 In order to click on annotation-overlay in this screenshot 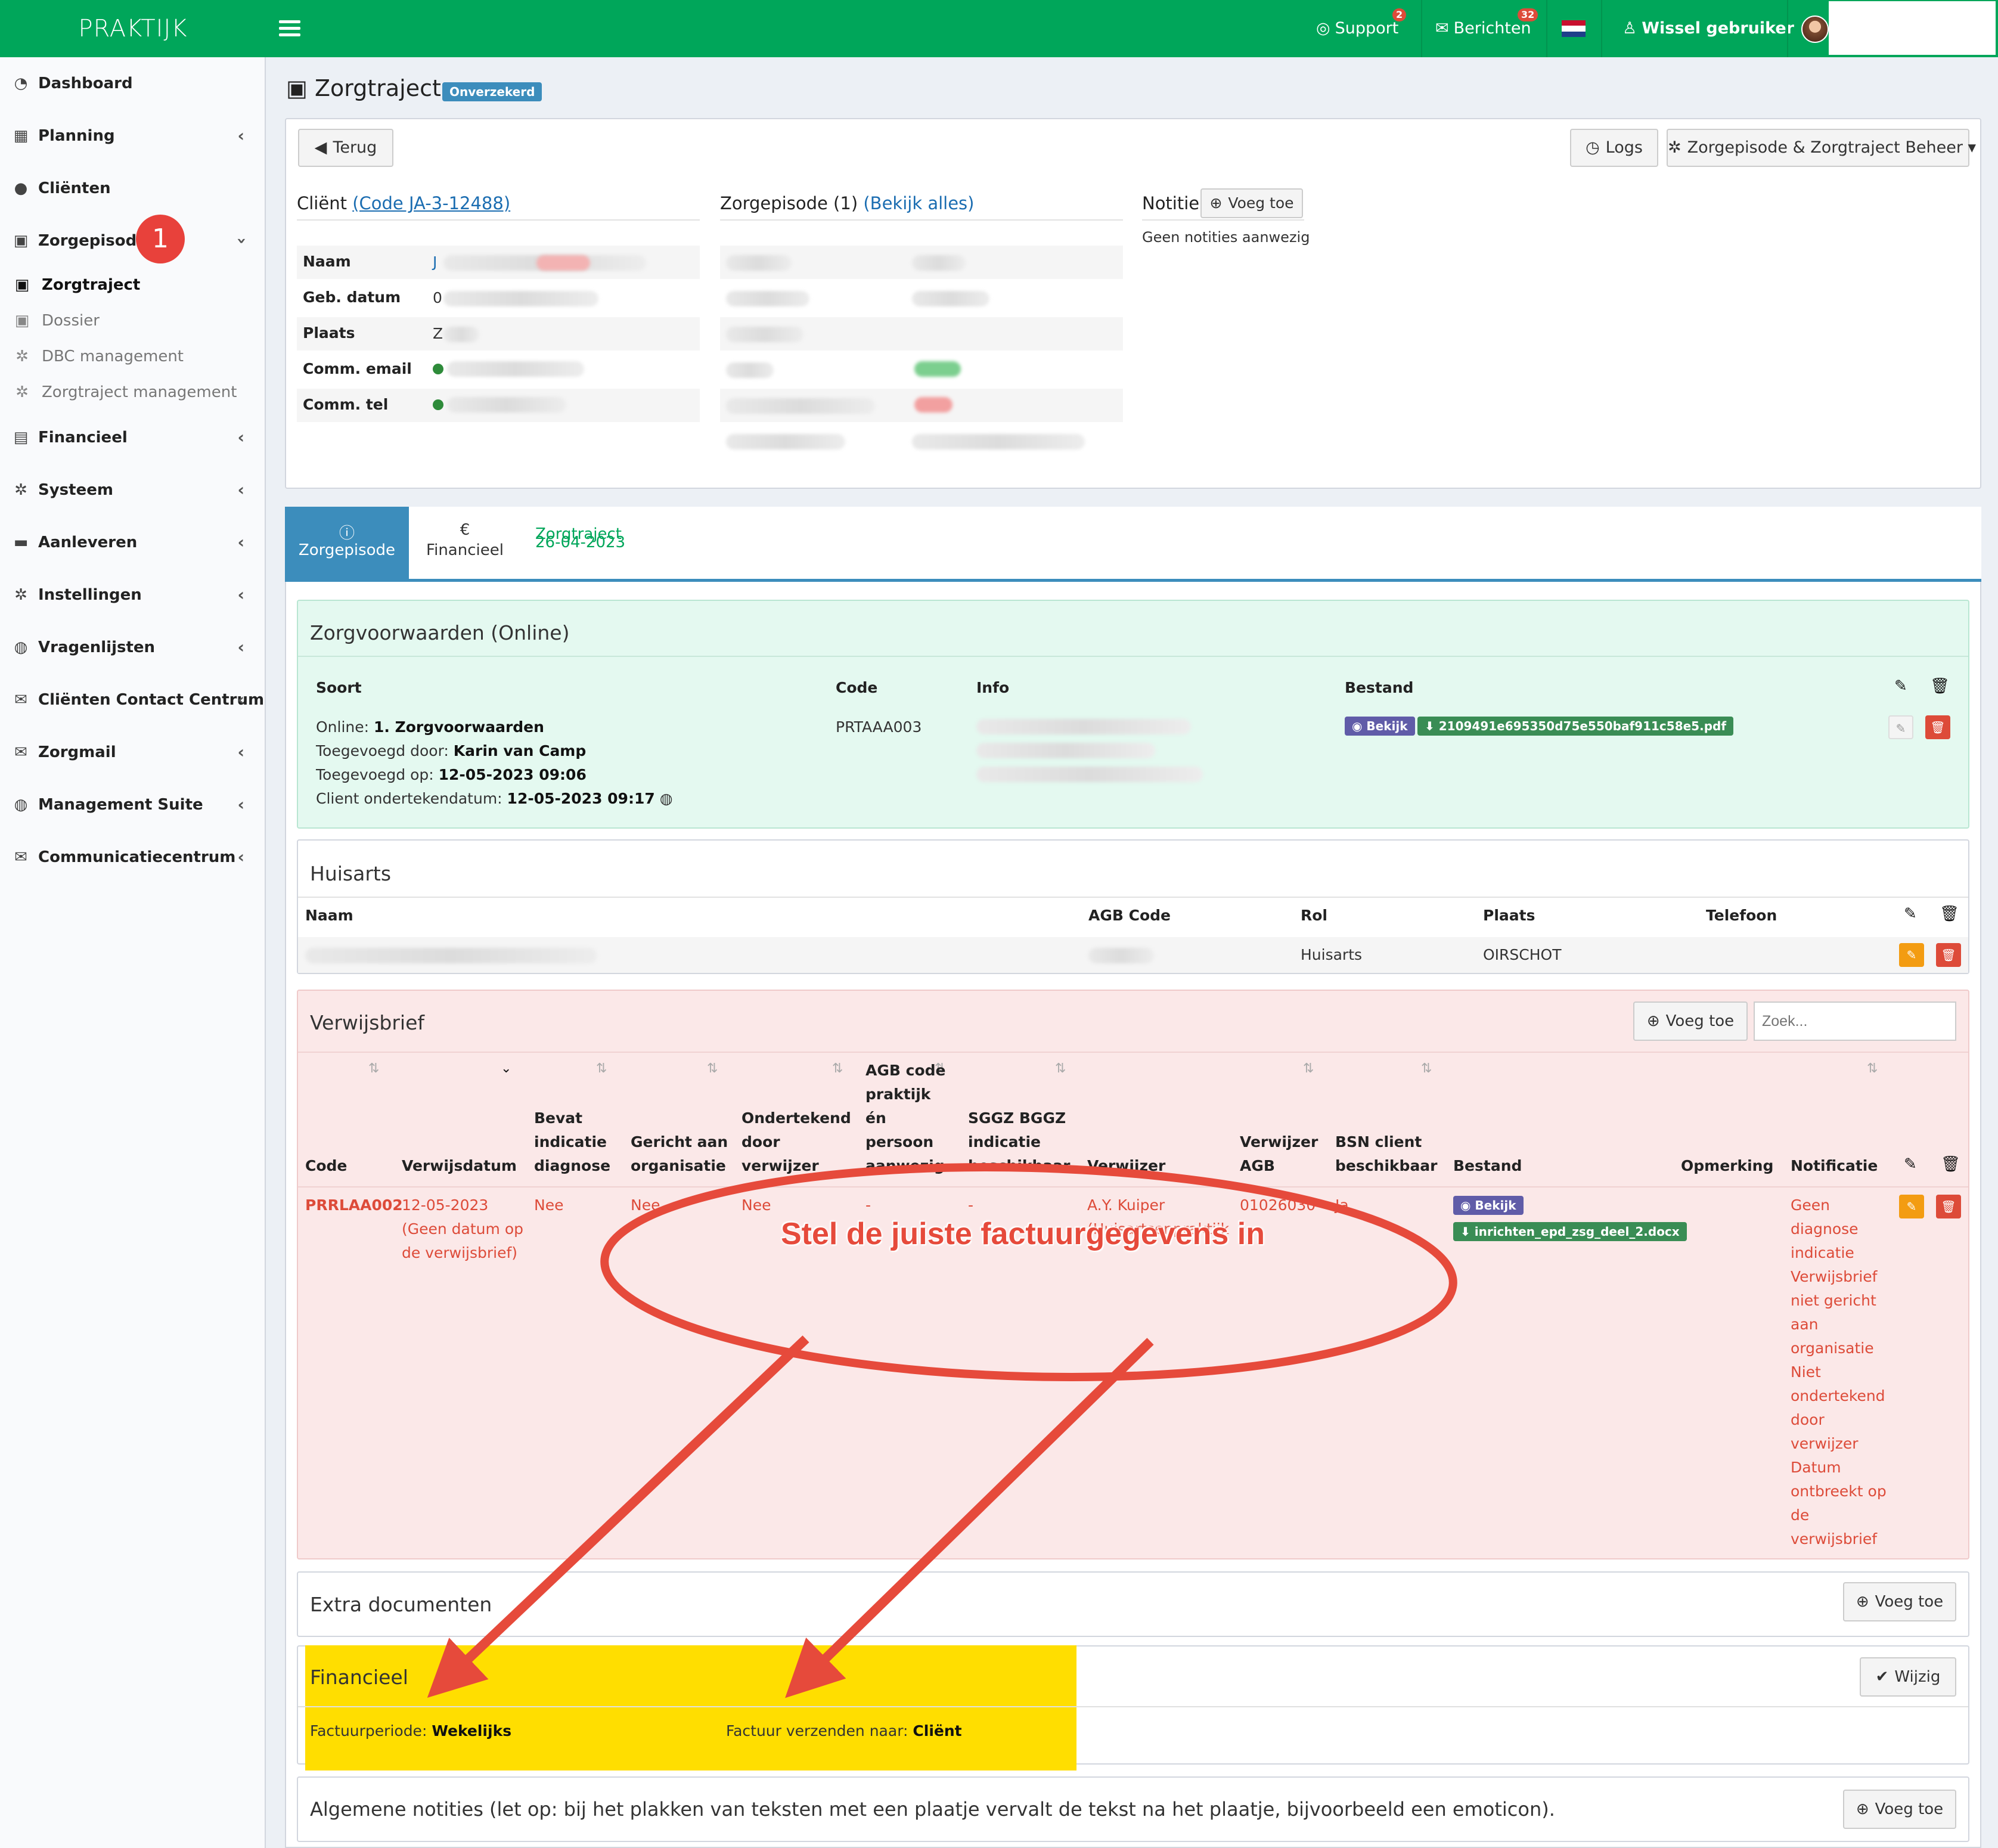, I will do `click(942, 1430)`.